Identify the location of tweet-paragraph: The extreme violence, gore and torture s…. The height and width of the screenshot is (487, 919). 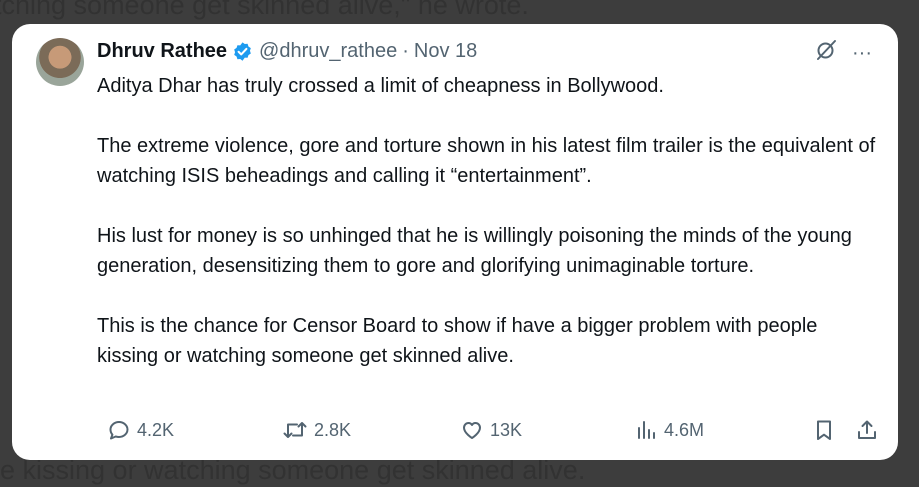
(486, 161).